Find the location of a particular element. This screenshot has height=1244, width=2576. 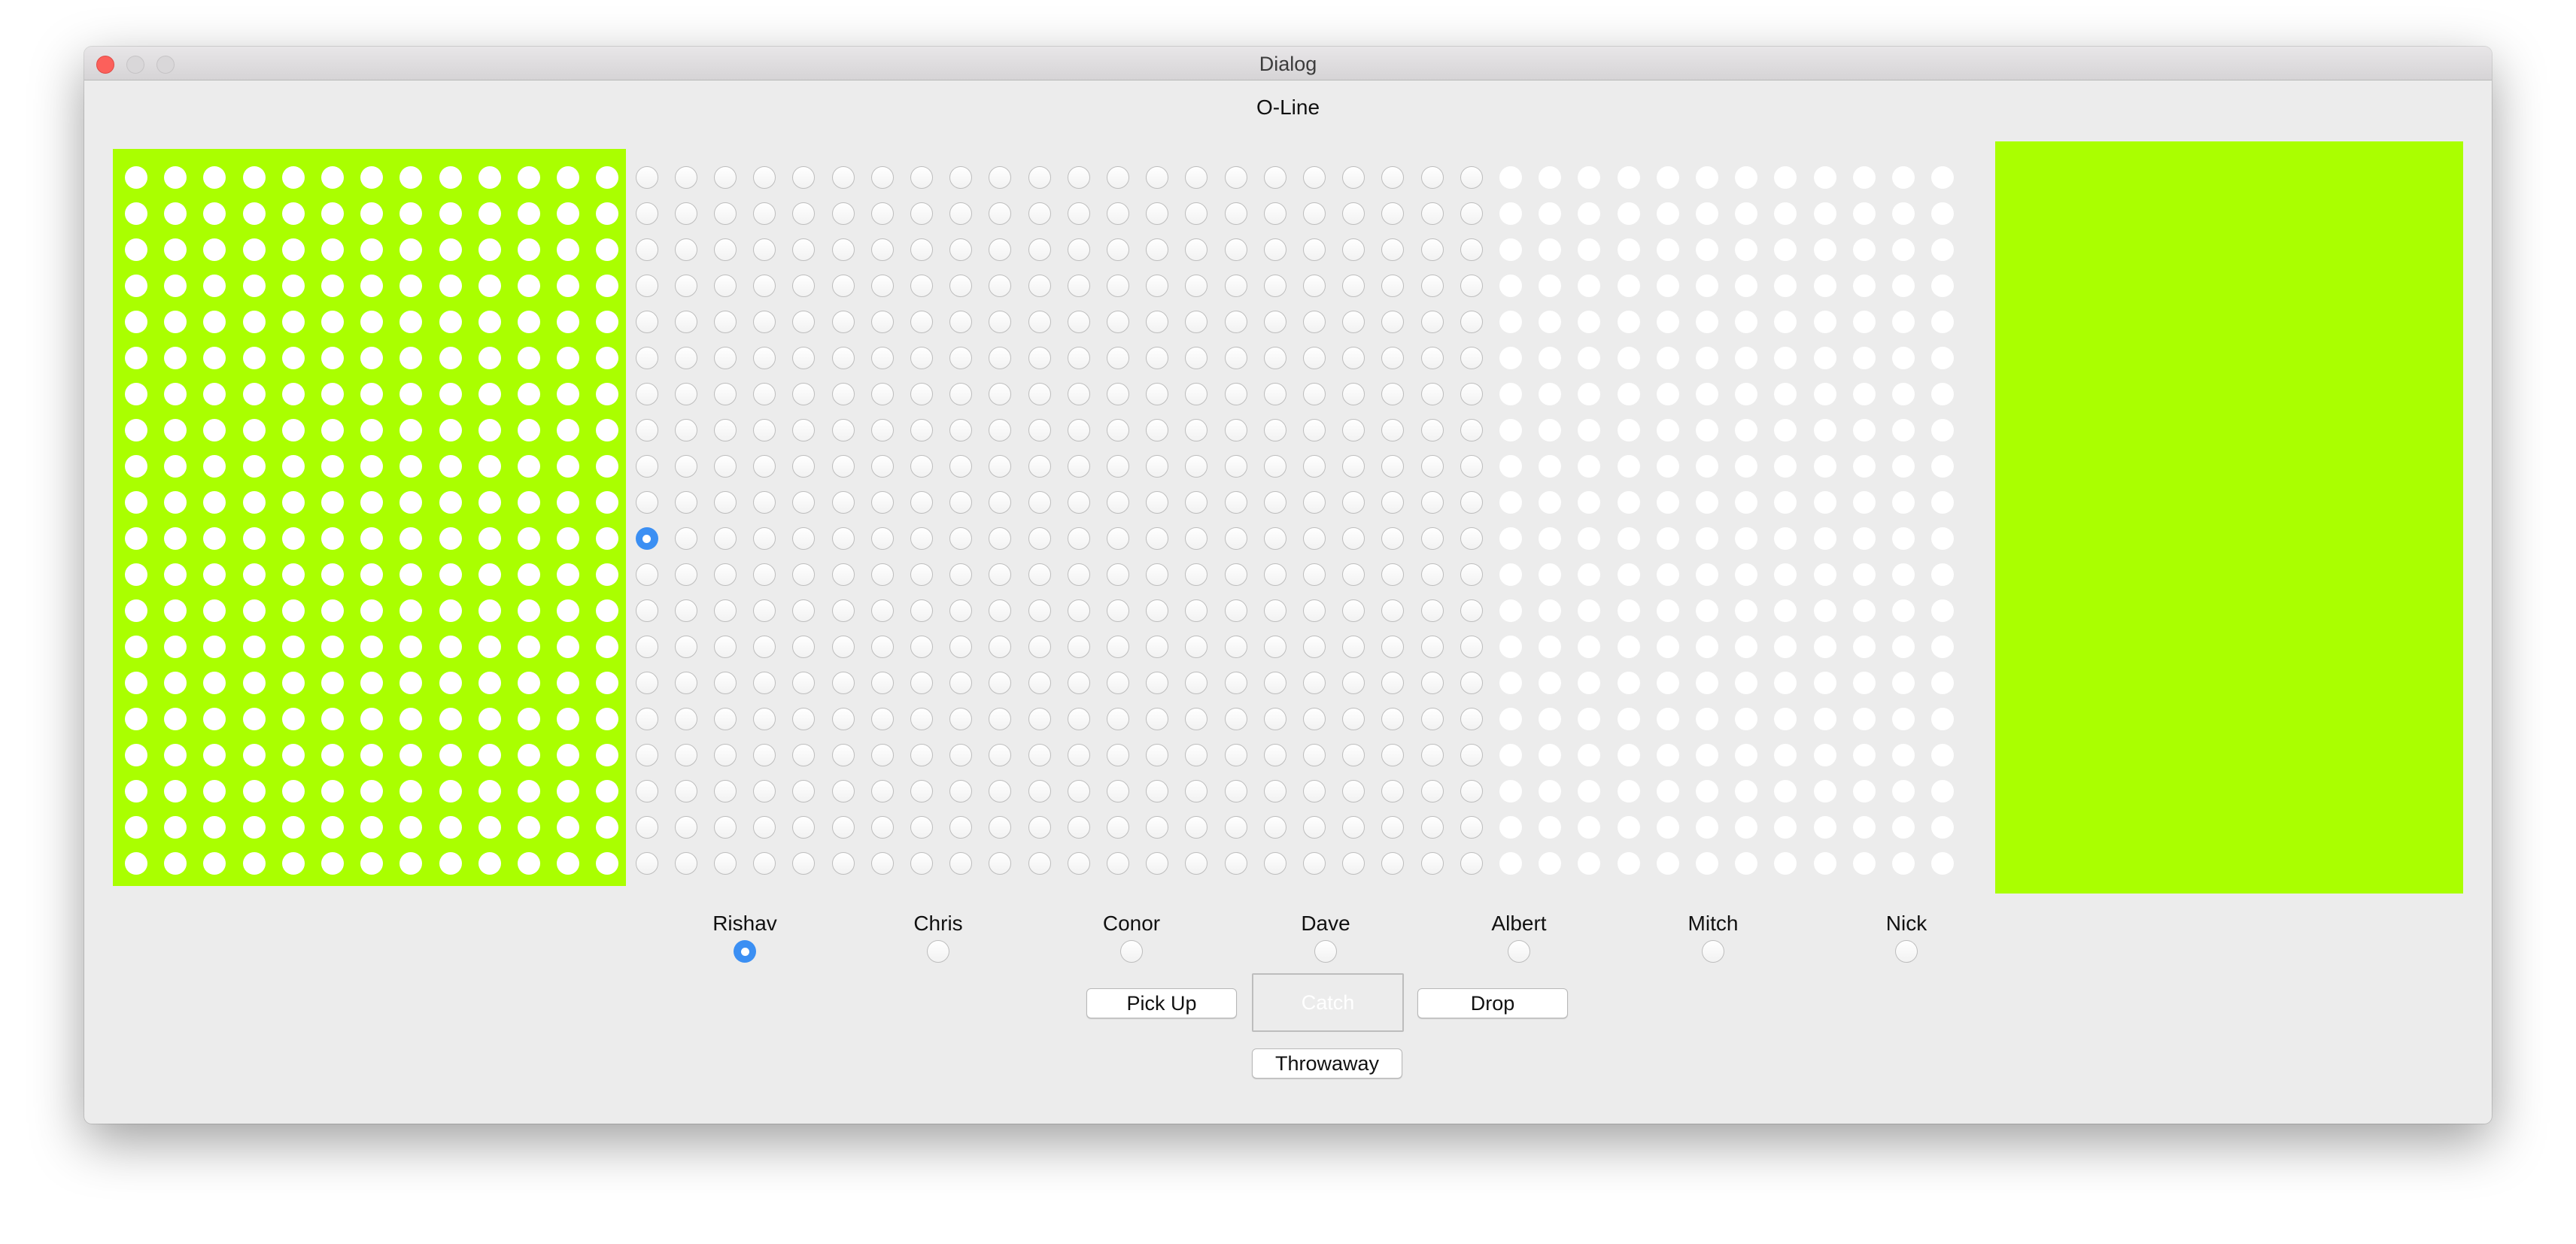

player-option-conor: Conor is located at coordinates (1132, 939).